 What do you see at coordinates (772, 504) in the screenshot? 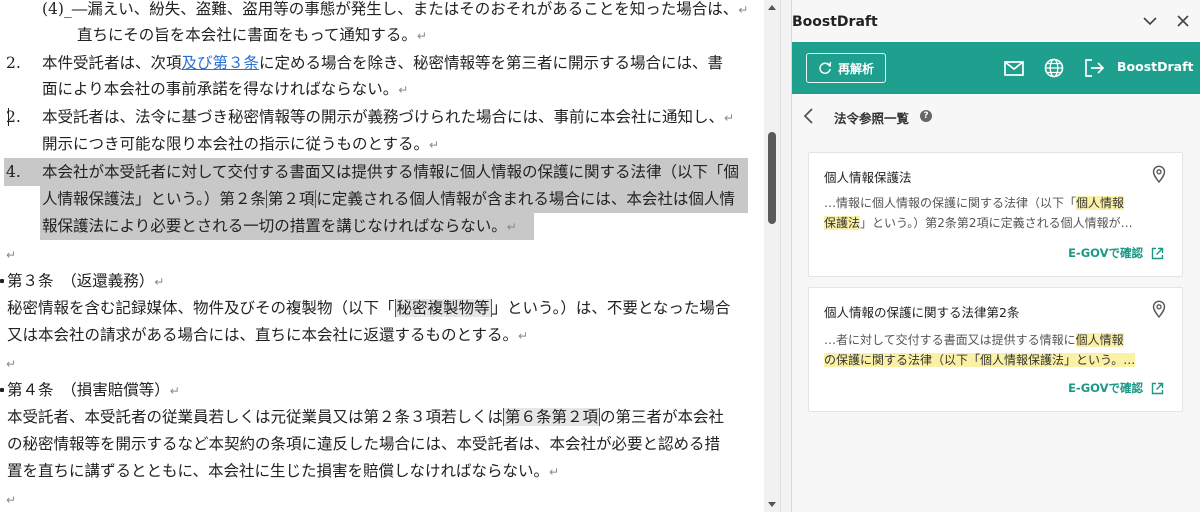
I see `scroll-down-arrow` at bounding box center [772, 504].